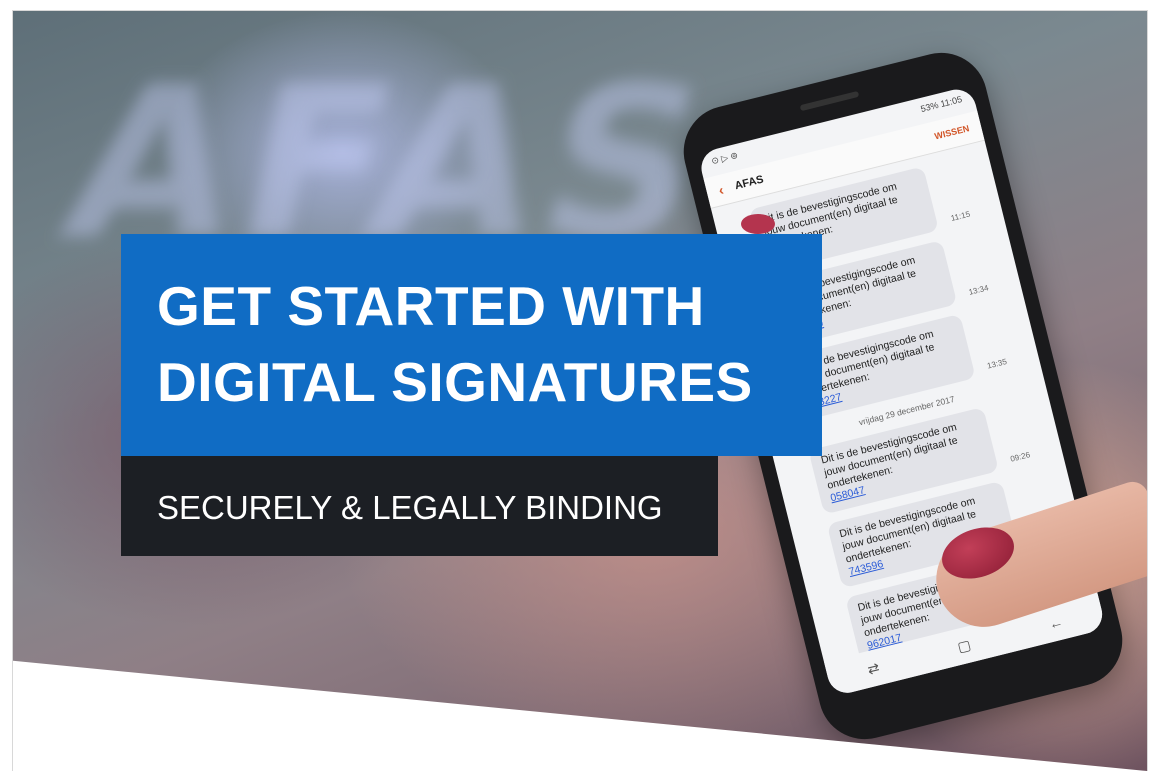  Describe the element at coordinates (1056, 623) in the screenshot. I see `back-icon: ←` at that location.